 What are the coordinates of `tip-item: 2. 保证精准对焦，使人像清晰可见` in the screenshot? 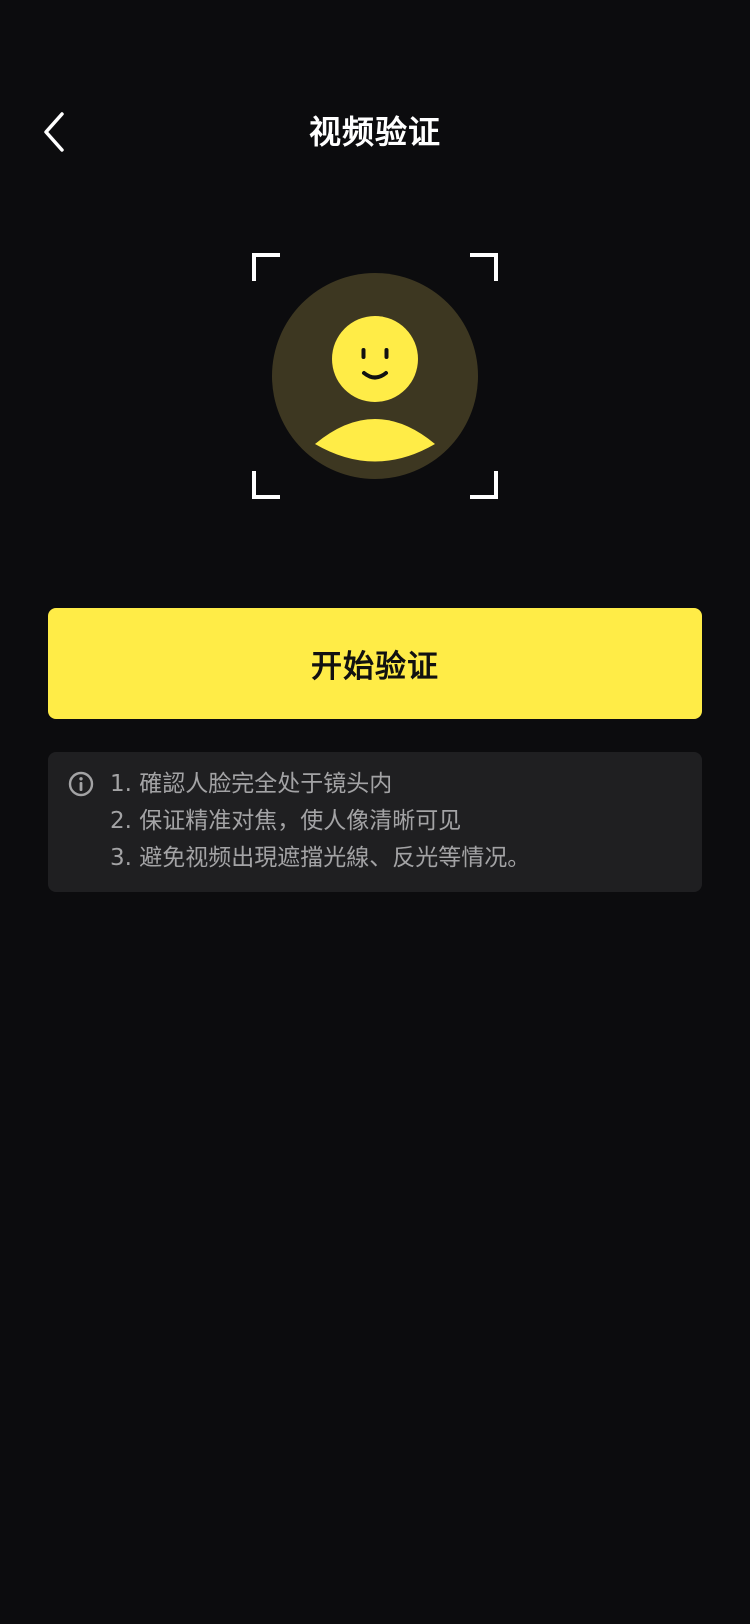 It's located at (286, 821).